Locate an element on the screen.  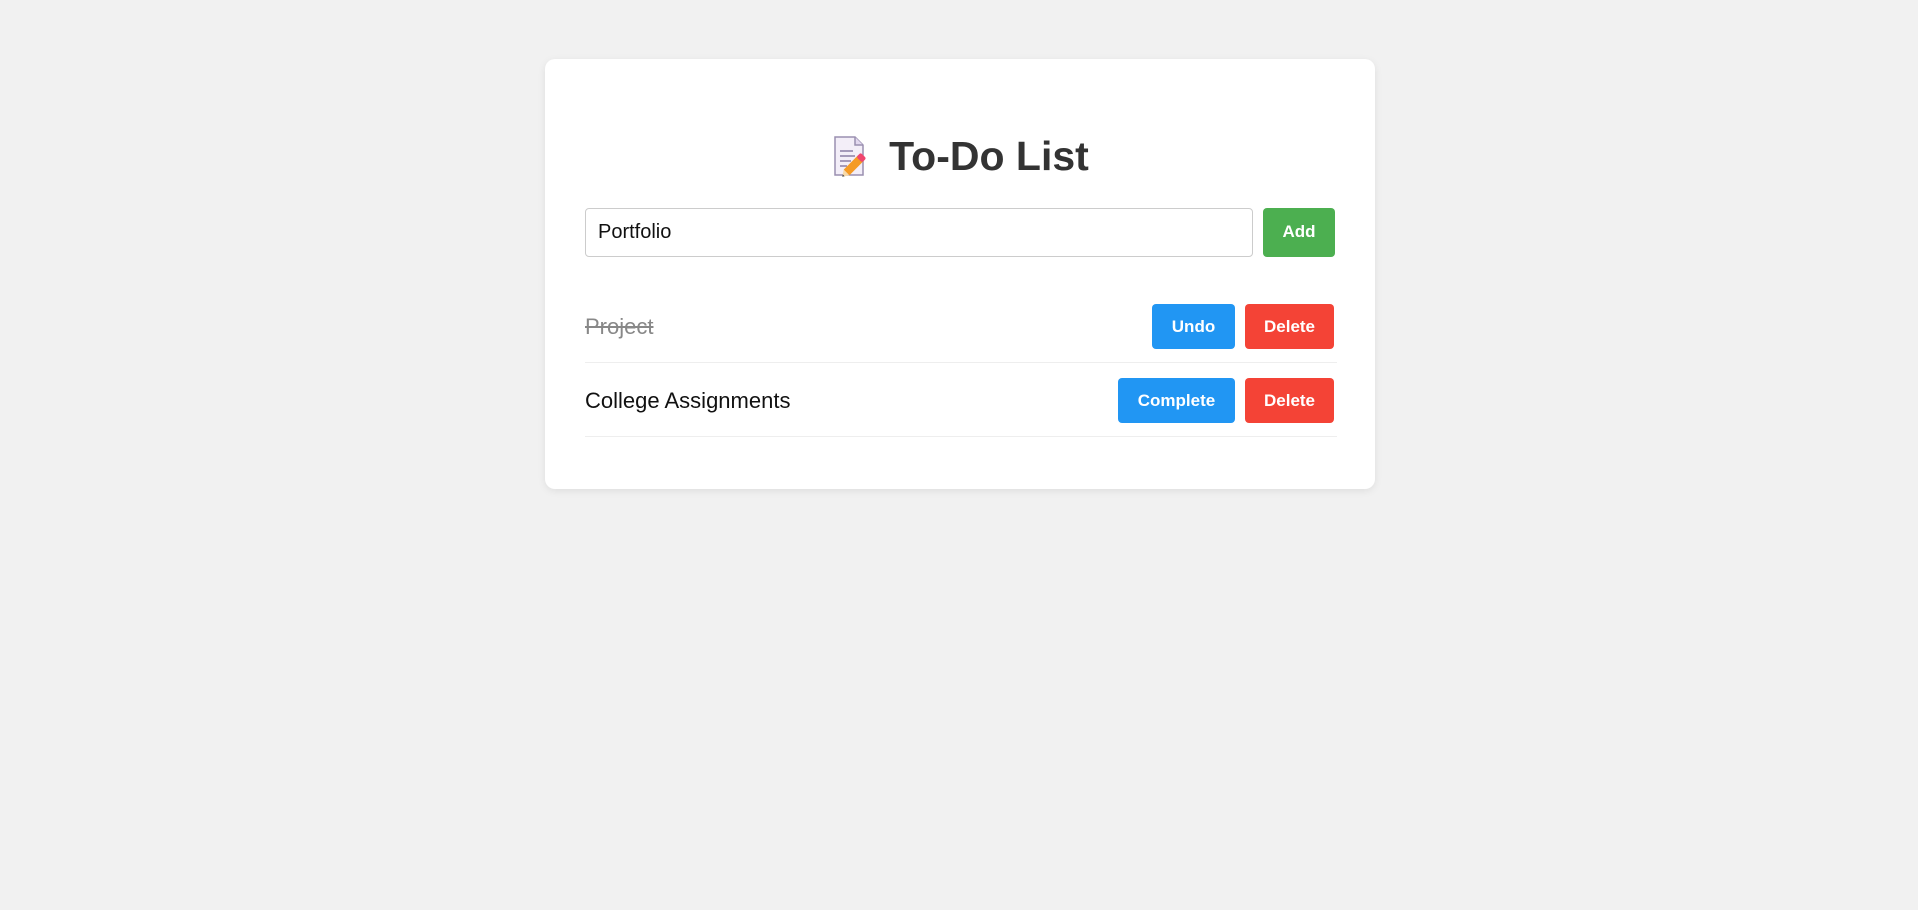
undo-button: Undo is located at coordinates (1193, 326).